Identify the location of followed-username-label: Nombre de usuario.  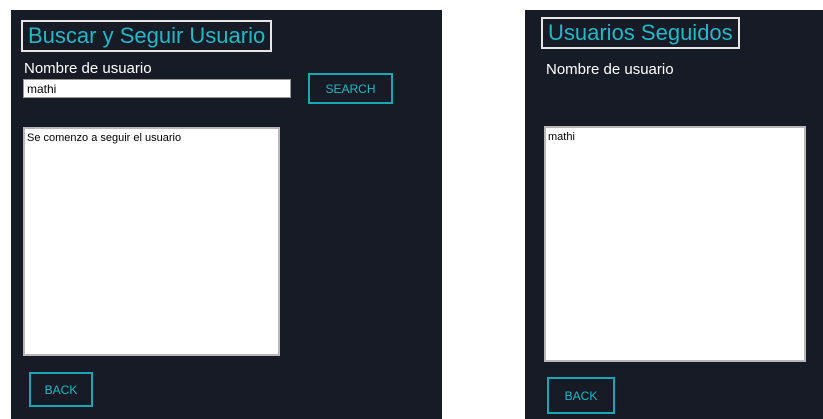
(610, 69).